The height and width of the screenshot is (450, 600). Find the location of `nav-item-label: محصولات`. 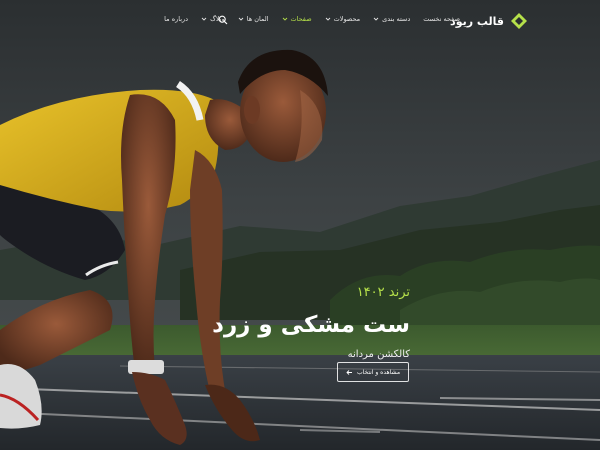

nav-item-label: محصولات is located at coordinates (347, 19).